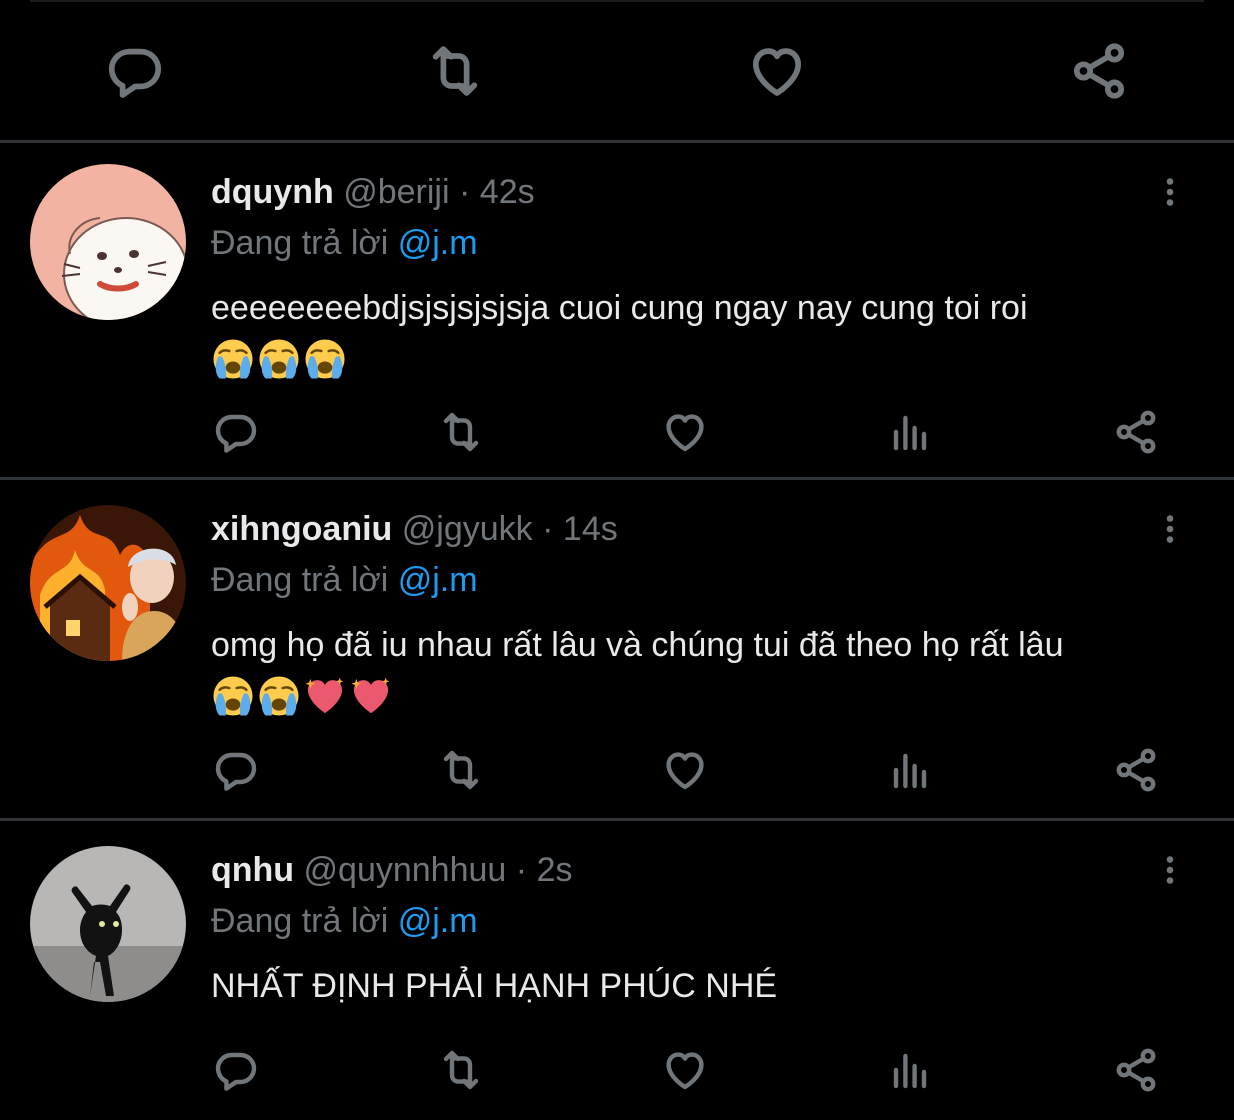  Describe the element at coordinates (507, 192) in the screenshot. I see `timestamp: 42s` at that location.